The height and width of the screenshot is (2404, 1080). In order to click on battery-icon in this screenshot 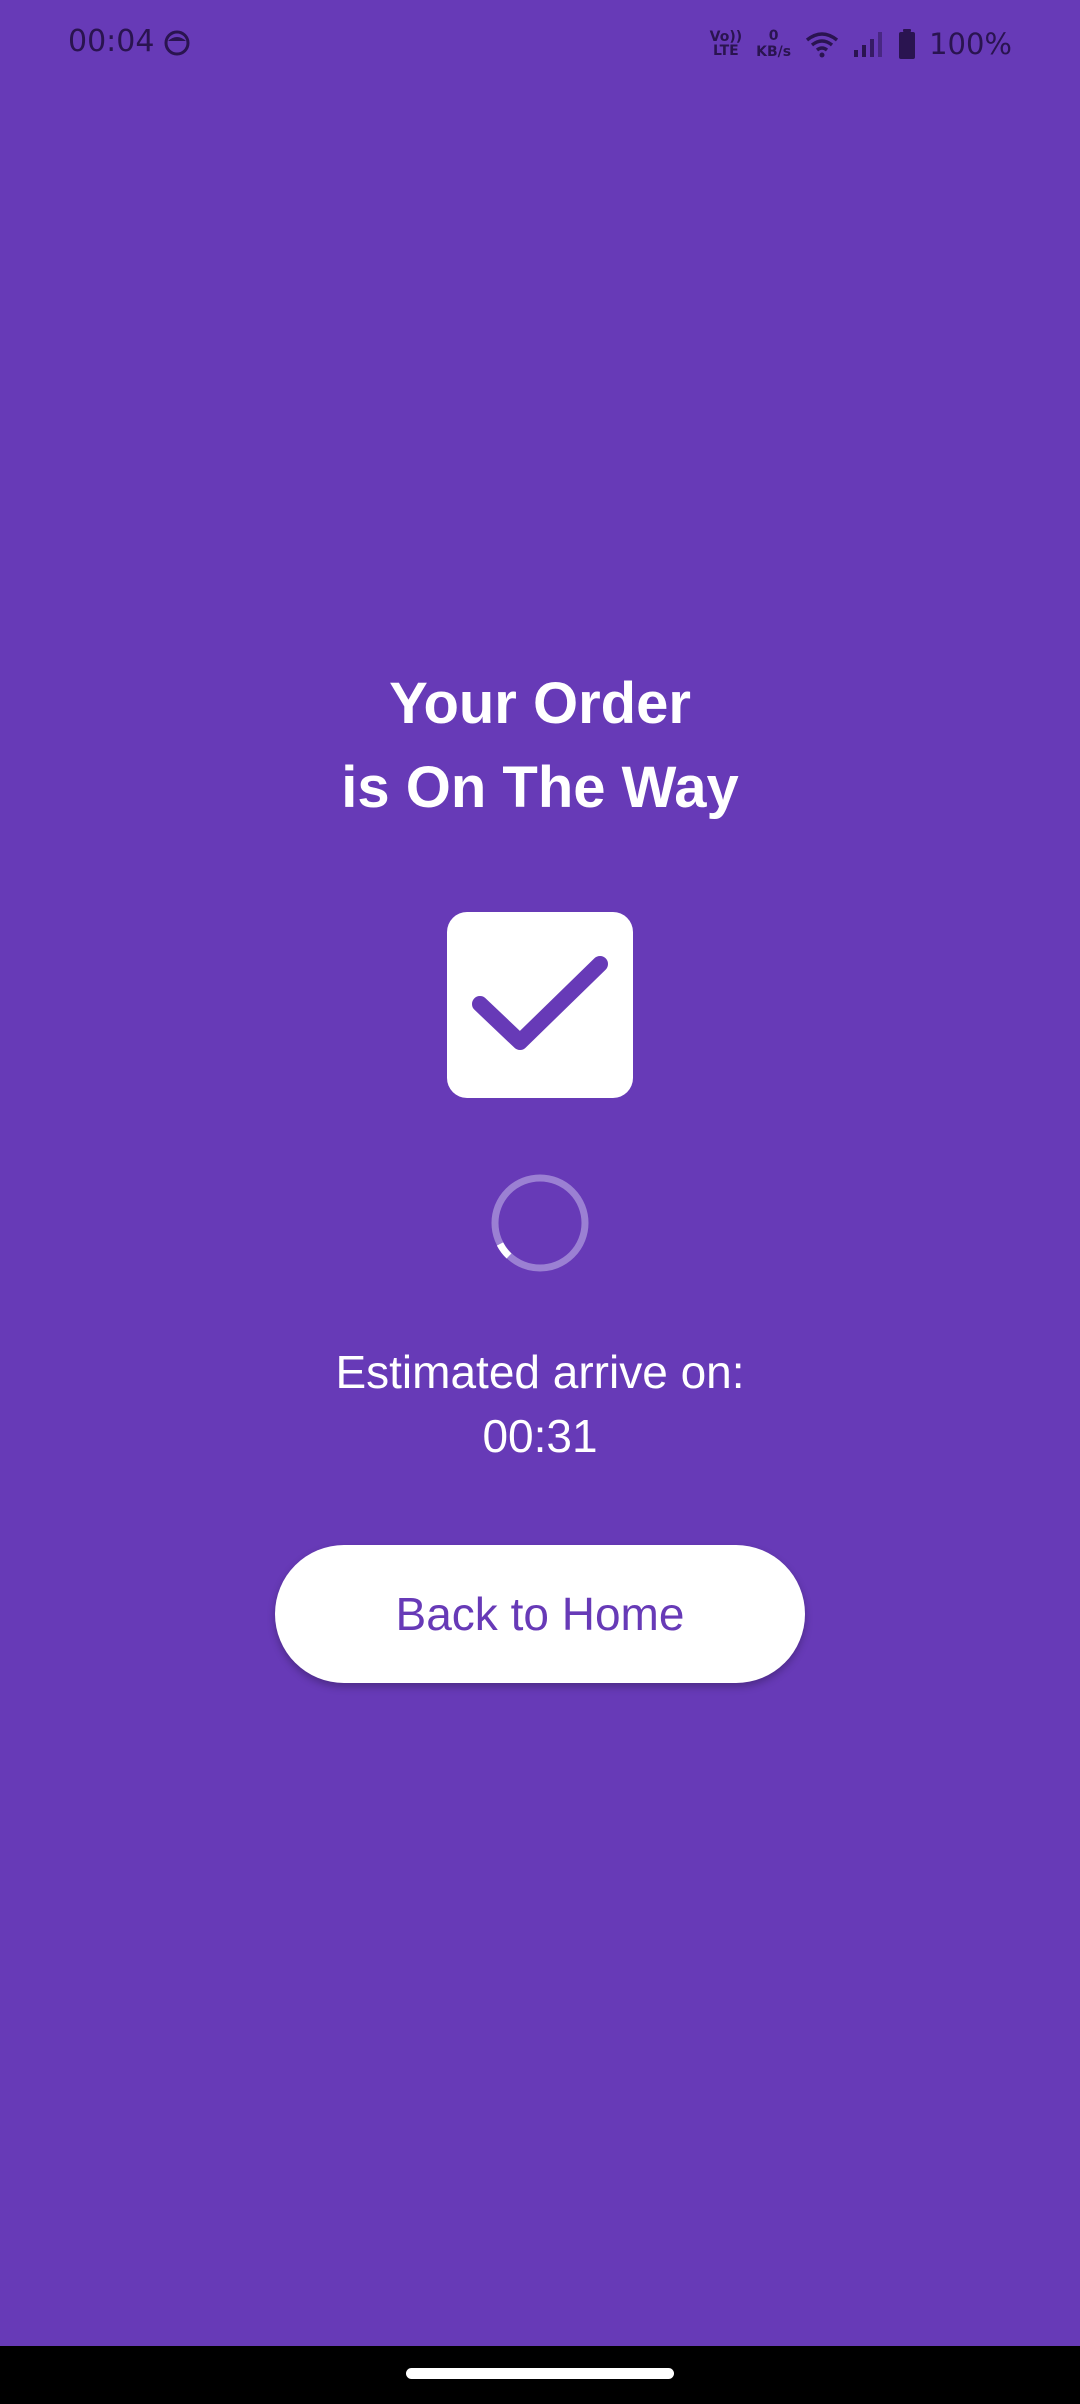, I will do `click(907, 44)`.